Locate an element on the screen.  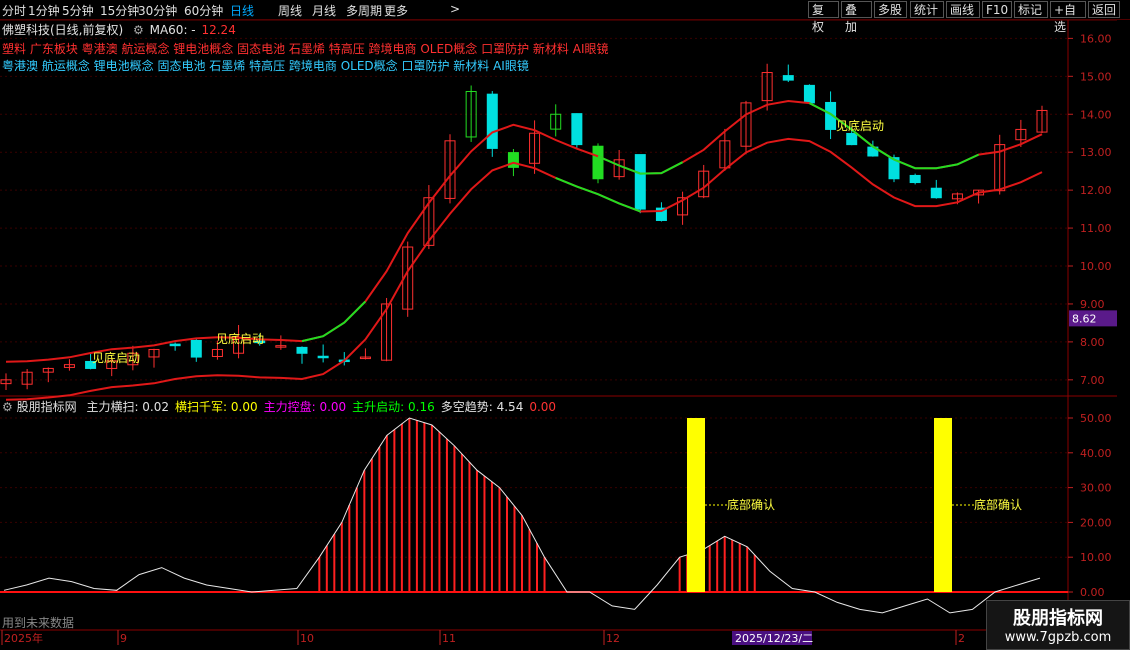
indicator-item-1: 横扫千军: 0.00 is located at coordinates (216, 407).